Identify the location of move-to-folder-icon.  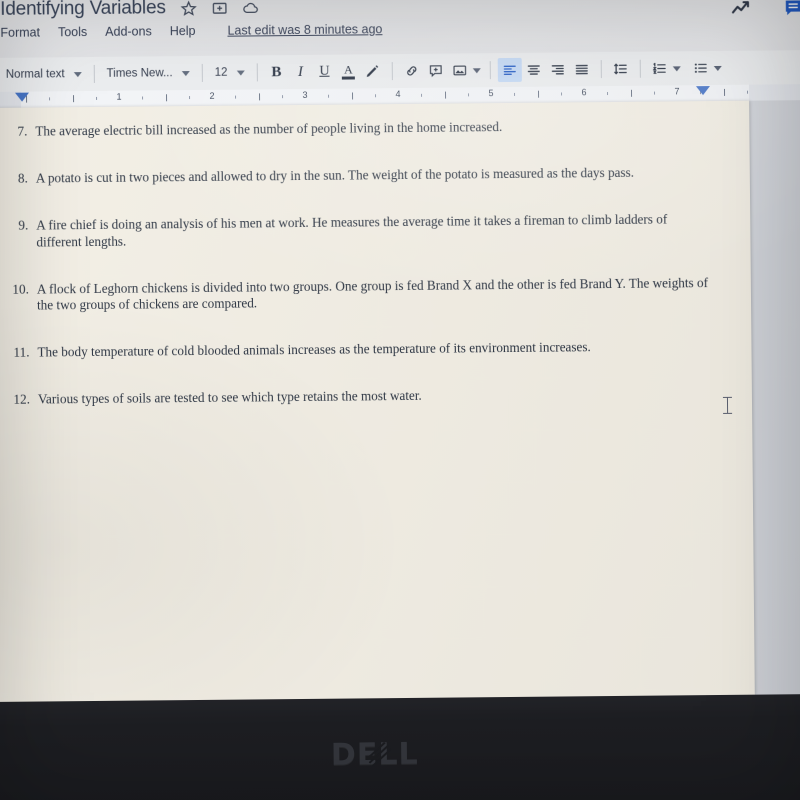
(219, 8).